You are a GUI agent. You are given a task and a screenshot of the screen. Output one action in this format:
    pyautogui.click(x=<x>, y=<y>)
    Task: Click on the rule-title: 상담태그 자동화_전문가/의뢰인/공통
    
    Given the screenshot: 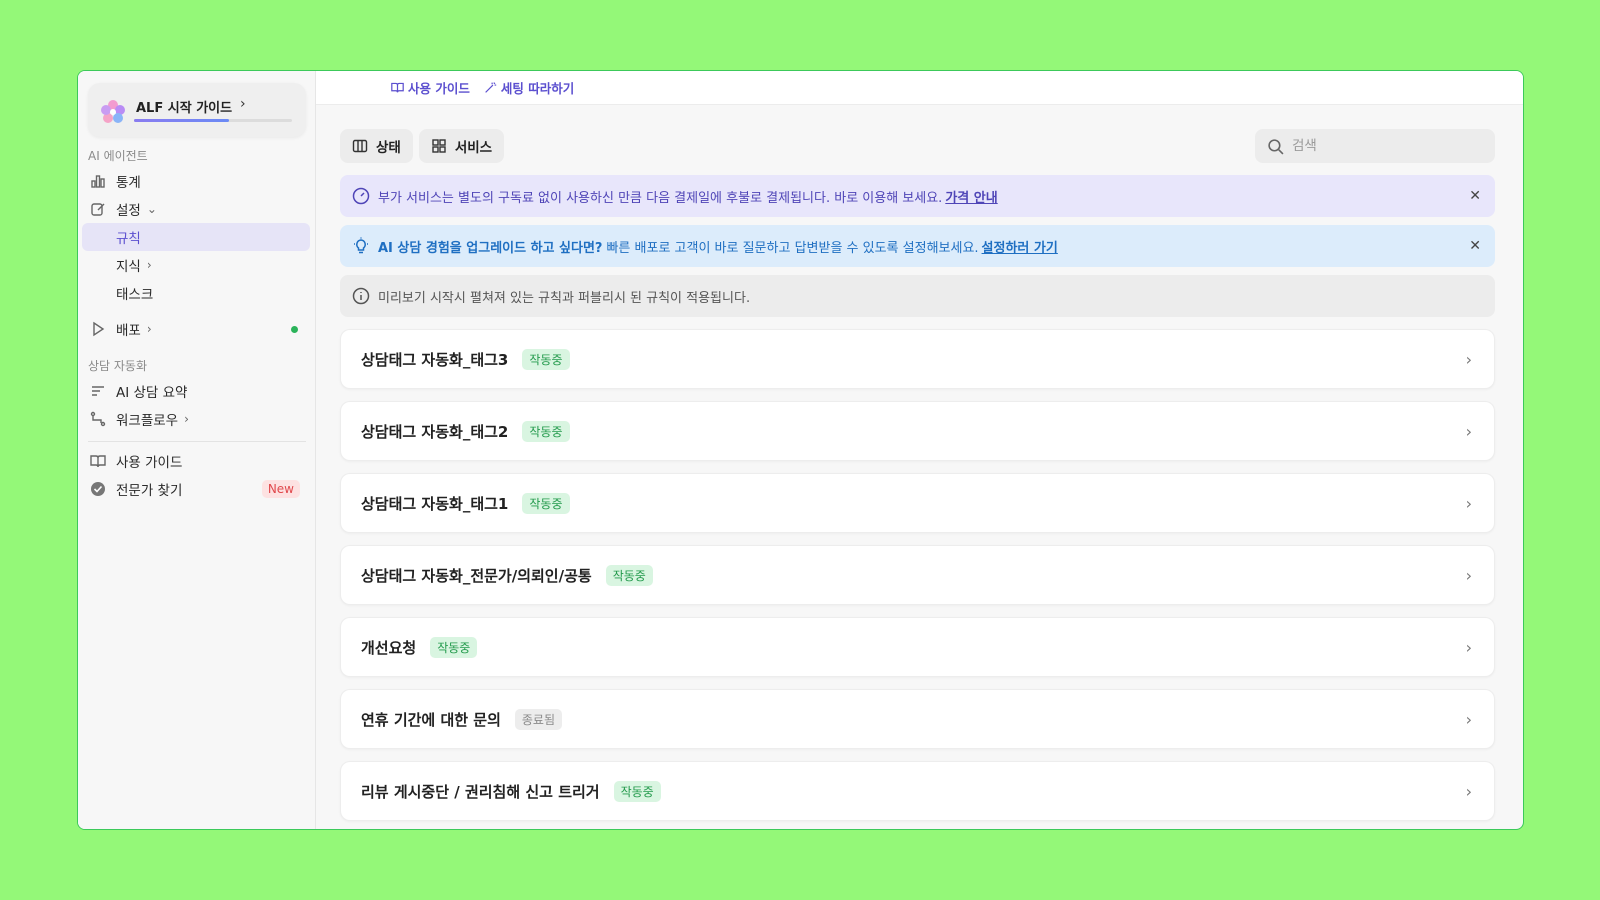 What is the action you would take?
    pyautogui.click(x=476, y=575)
    